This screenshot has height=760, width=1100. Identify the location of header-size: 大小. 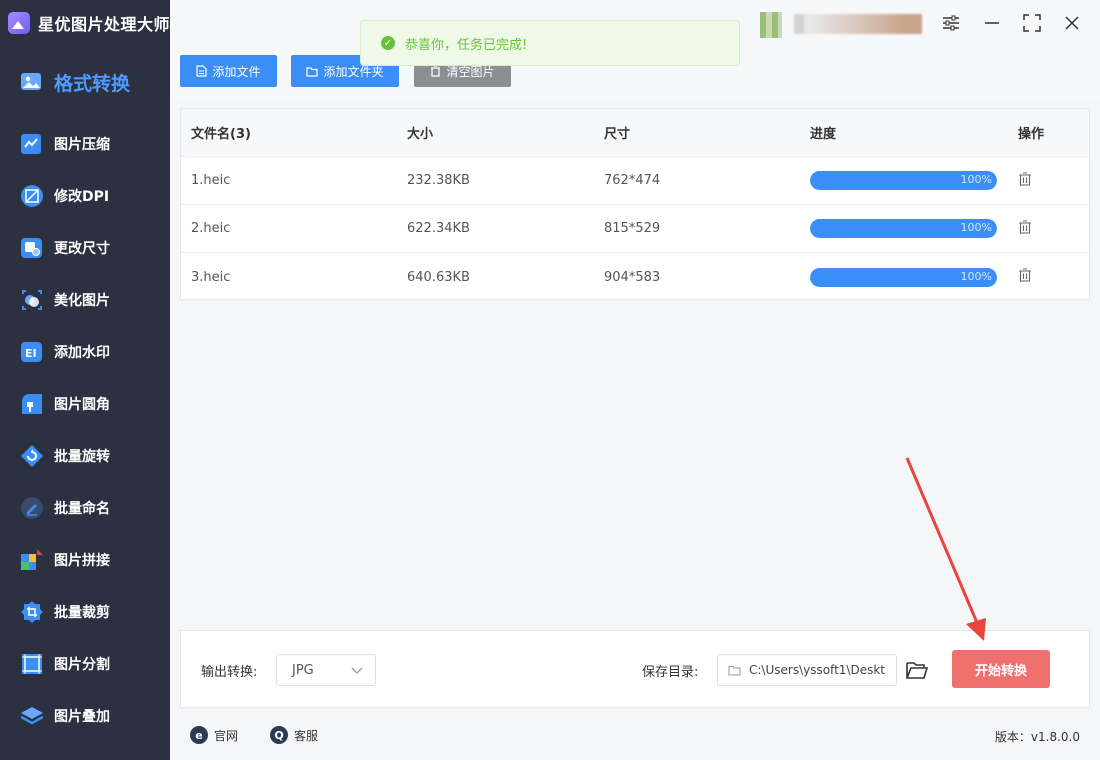
(420, 134).